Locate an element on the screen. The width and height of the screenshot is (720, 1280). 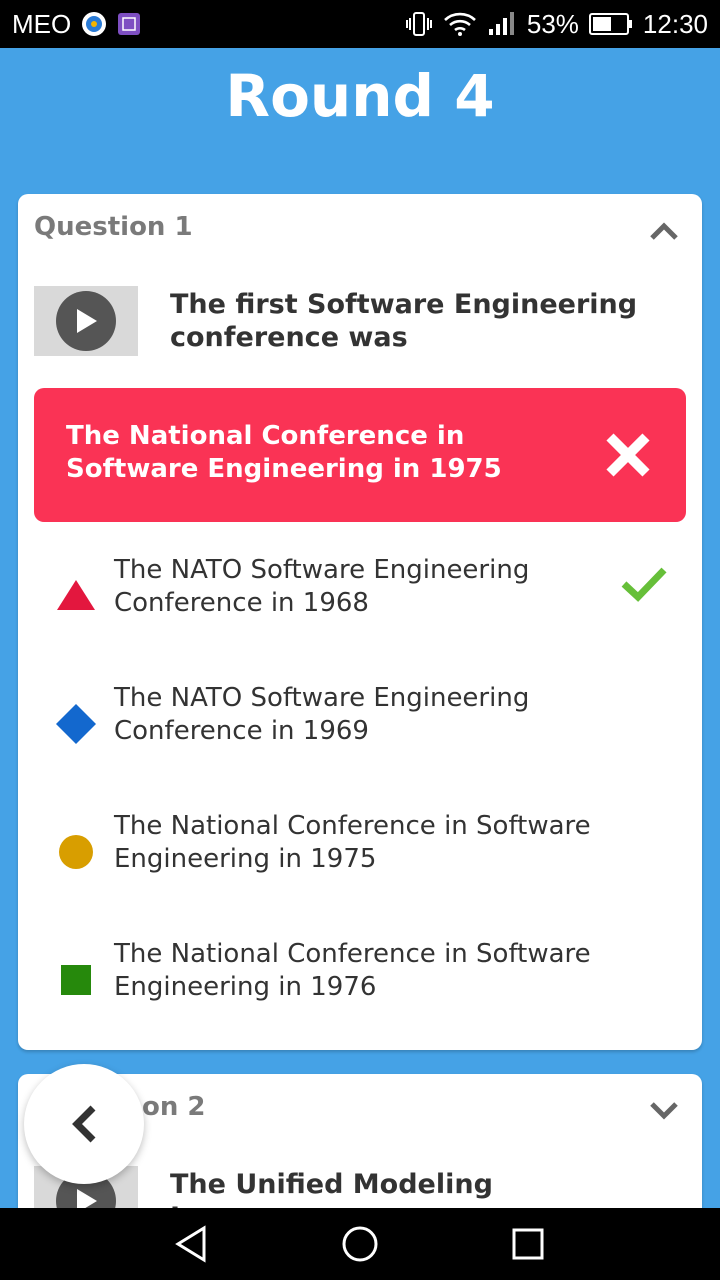
nav-back-button is located at coordinates (192, 1244).